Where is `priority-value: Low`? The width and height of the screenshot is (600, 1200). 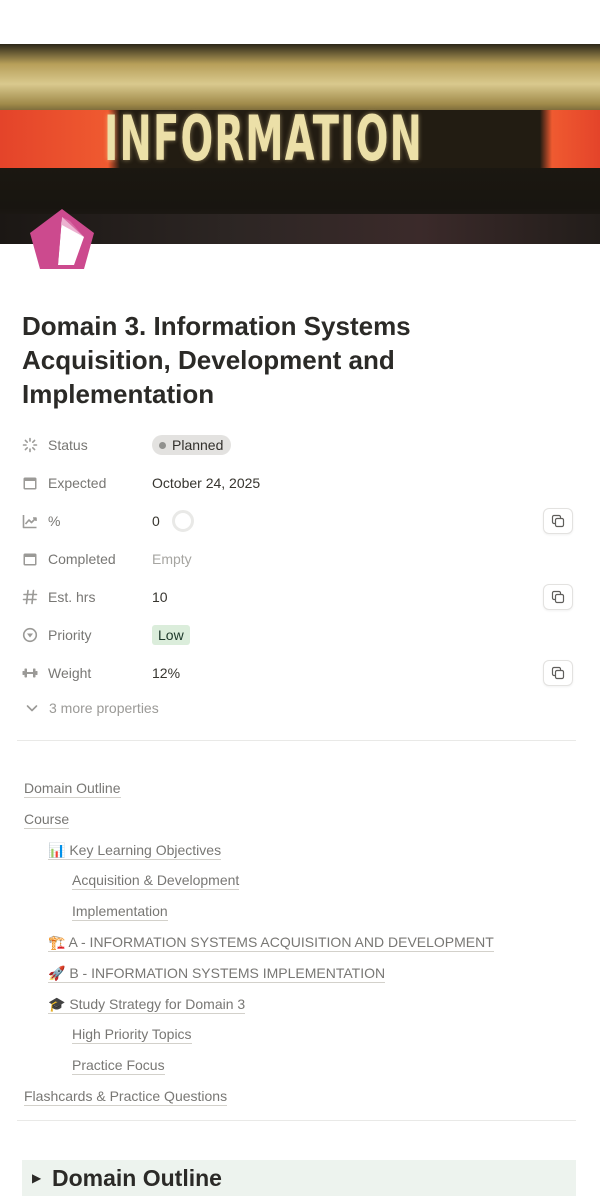 priority-value: Low is located at coordinates (171, 635).